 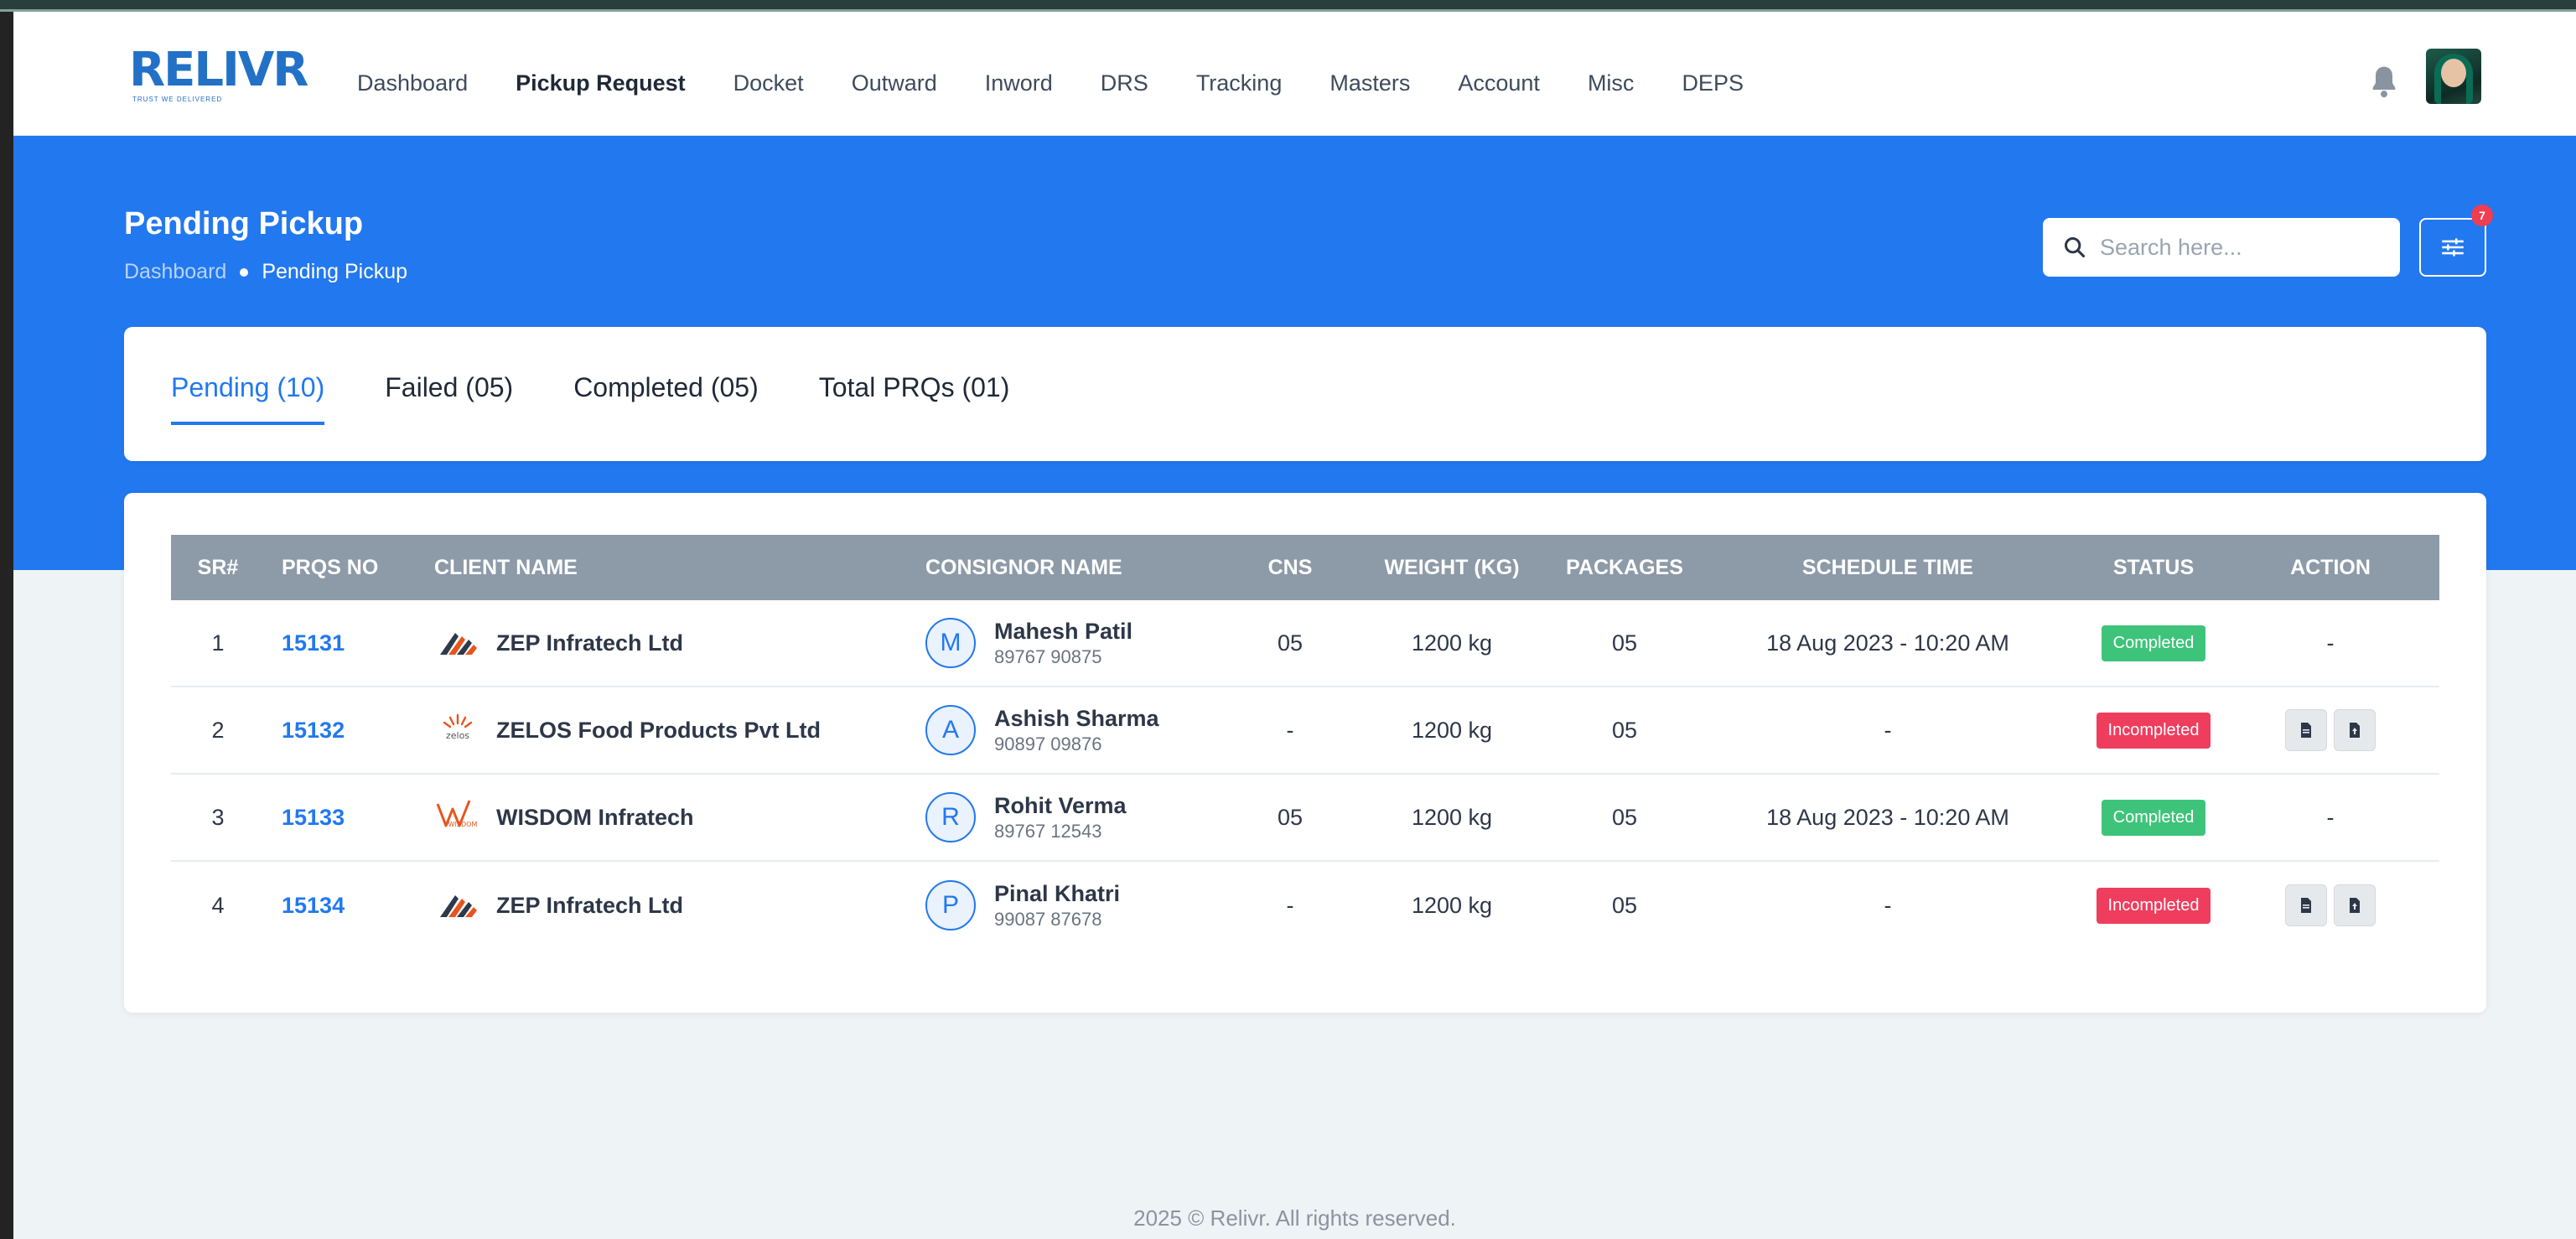 What do you see at coordinates (457, 643) in the screenshot?
I see `zep-logo` at bounding box center [457, 643].